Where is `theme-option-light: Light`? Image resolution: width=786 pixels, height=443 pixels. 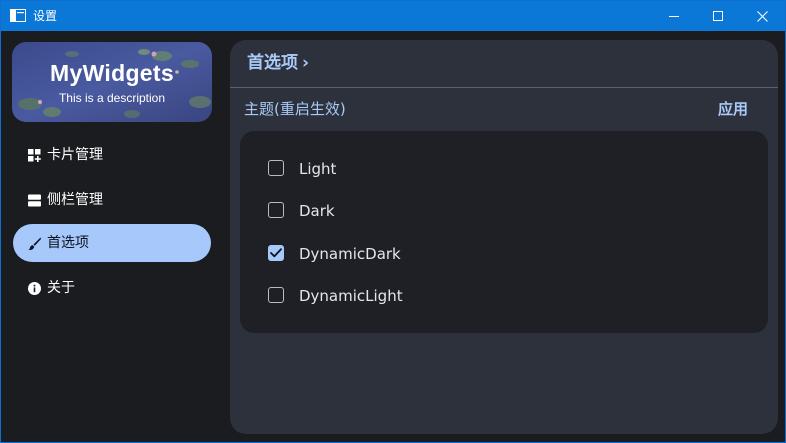 theme-option-light: Light is located at coordinates (388, 169).